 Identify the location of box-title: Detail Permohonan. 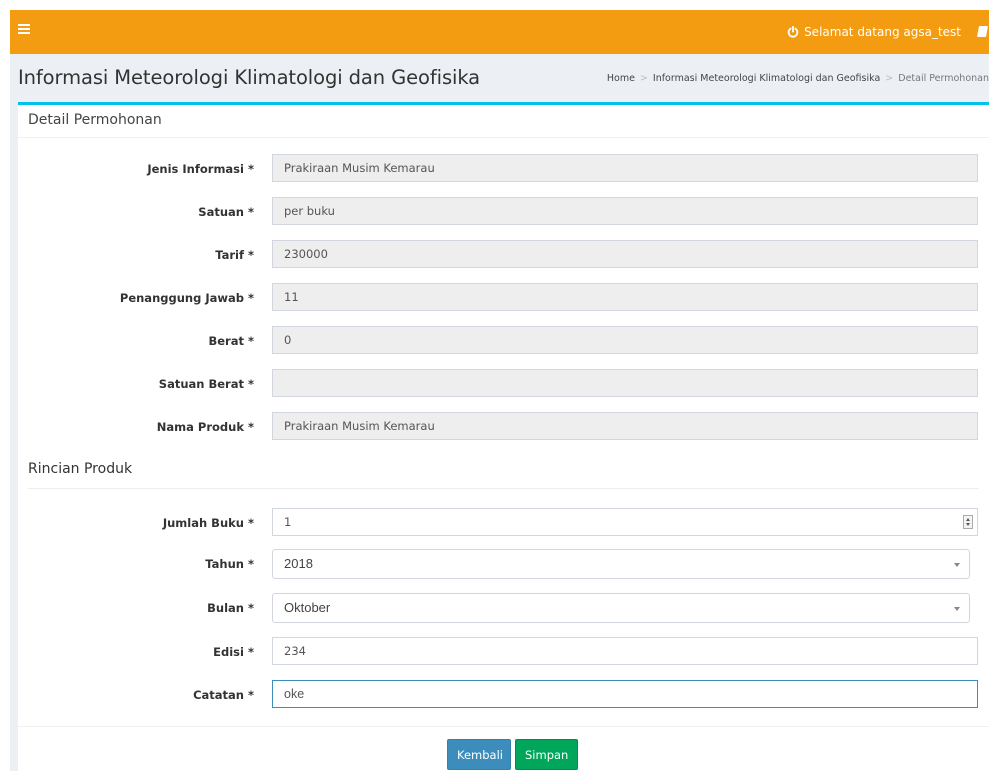
(95, 120).